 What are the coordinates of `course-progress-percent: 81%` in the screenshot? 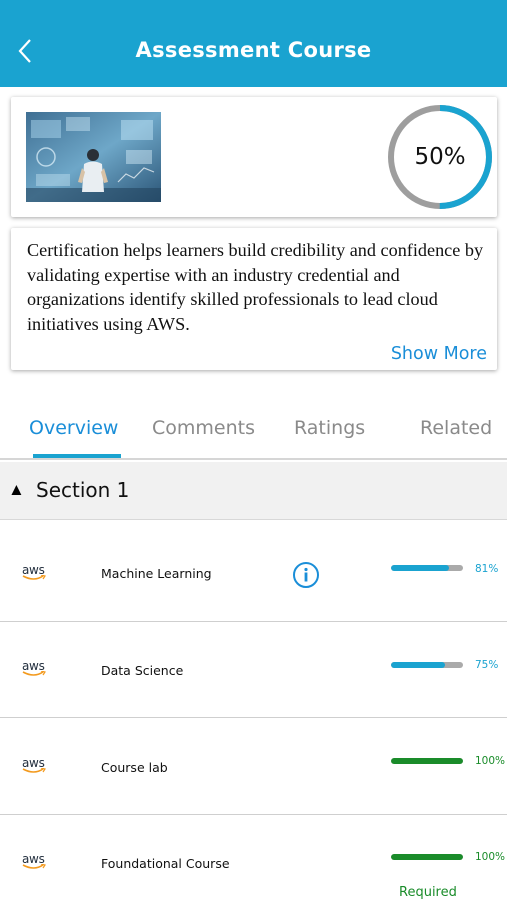 It's located at (487, 569).